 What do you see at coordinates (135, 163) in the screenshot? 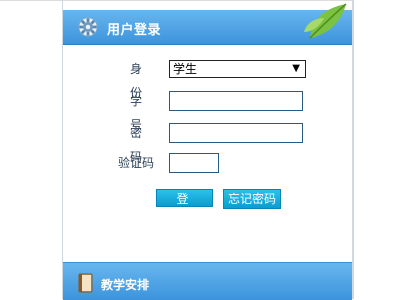
I see `captcha-label: 验证码` at bounding box center [135, 163].